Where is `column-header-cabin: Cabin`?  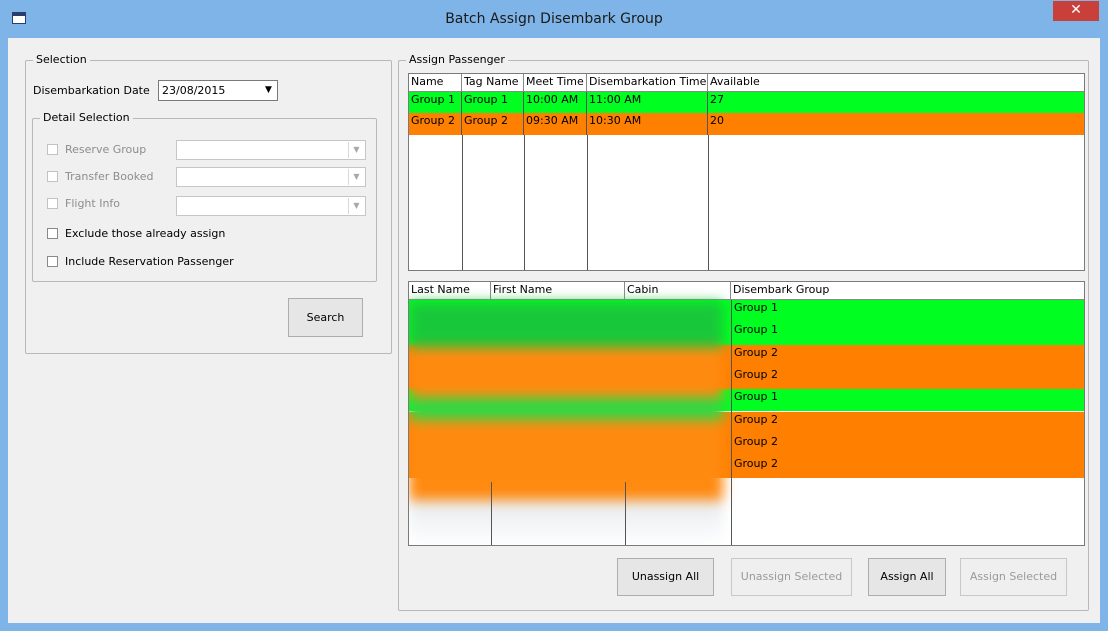
column-header-cabin: Cabin is located at coordinates (678, 290).